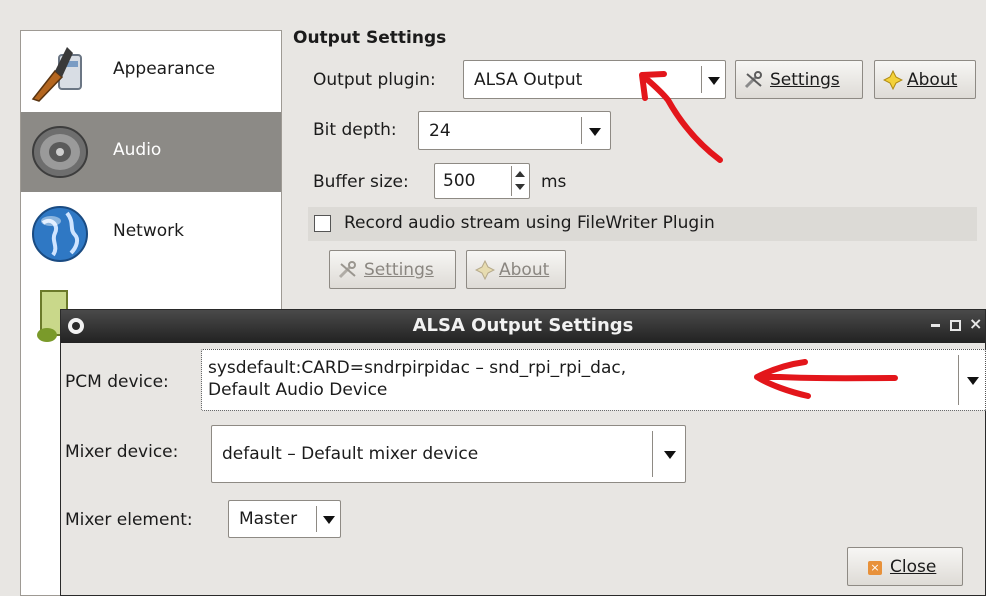 This screenshot has width=986, height=596. What do you see at coordinates (826, 379) in the screenshot?
I see `red-arrow-to-pcm-device` at bounding box center [826, 379].